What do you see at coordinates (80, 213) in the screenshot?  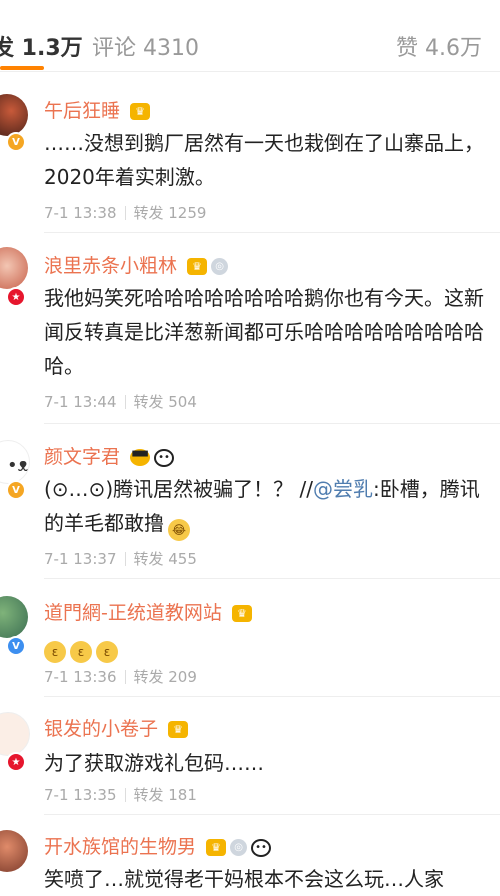 I see `comment-time: 7-1 13:38` at bounding box center [80, 213].